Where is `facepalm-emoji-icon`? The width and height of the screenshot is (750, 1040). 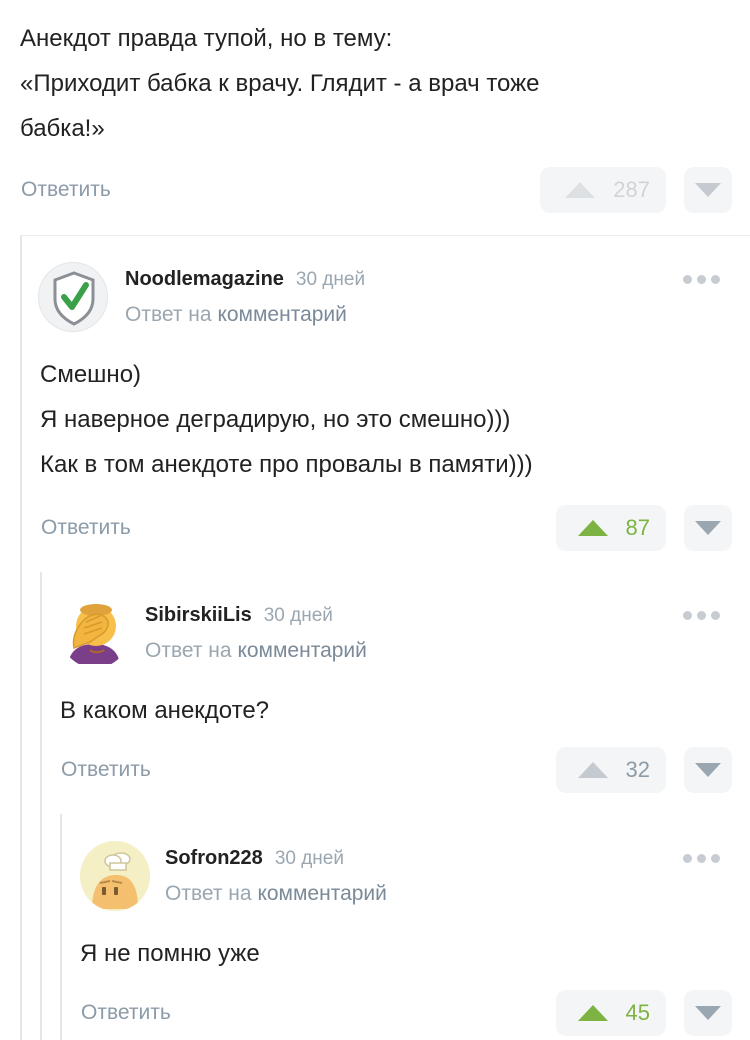
facepalm-emoji-icon is located at coordinates (94, 634).